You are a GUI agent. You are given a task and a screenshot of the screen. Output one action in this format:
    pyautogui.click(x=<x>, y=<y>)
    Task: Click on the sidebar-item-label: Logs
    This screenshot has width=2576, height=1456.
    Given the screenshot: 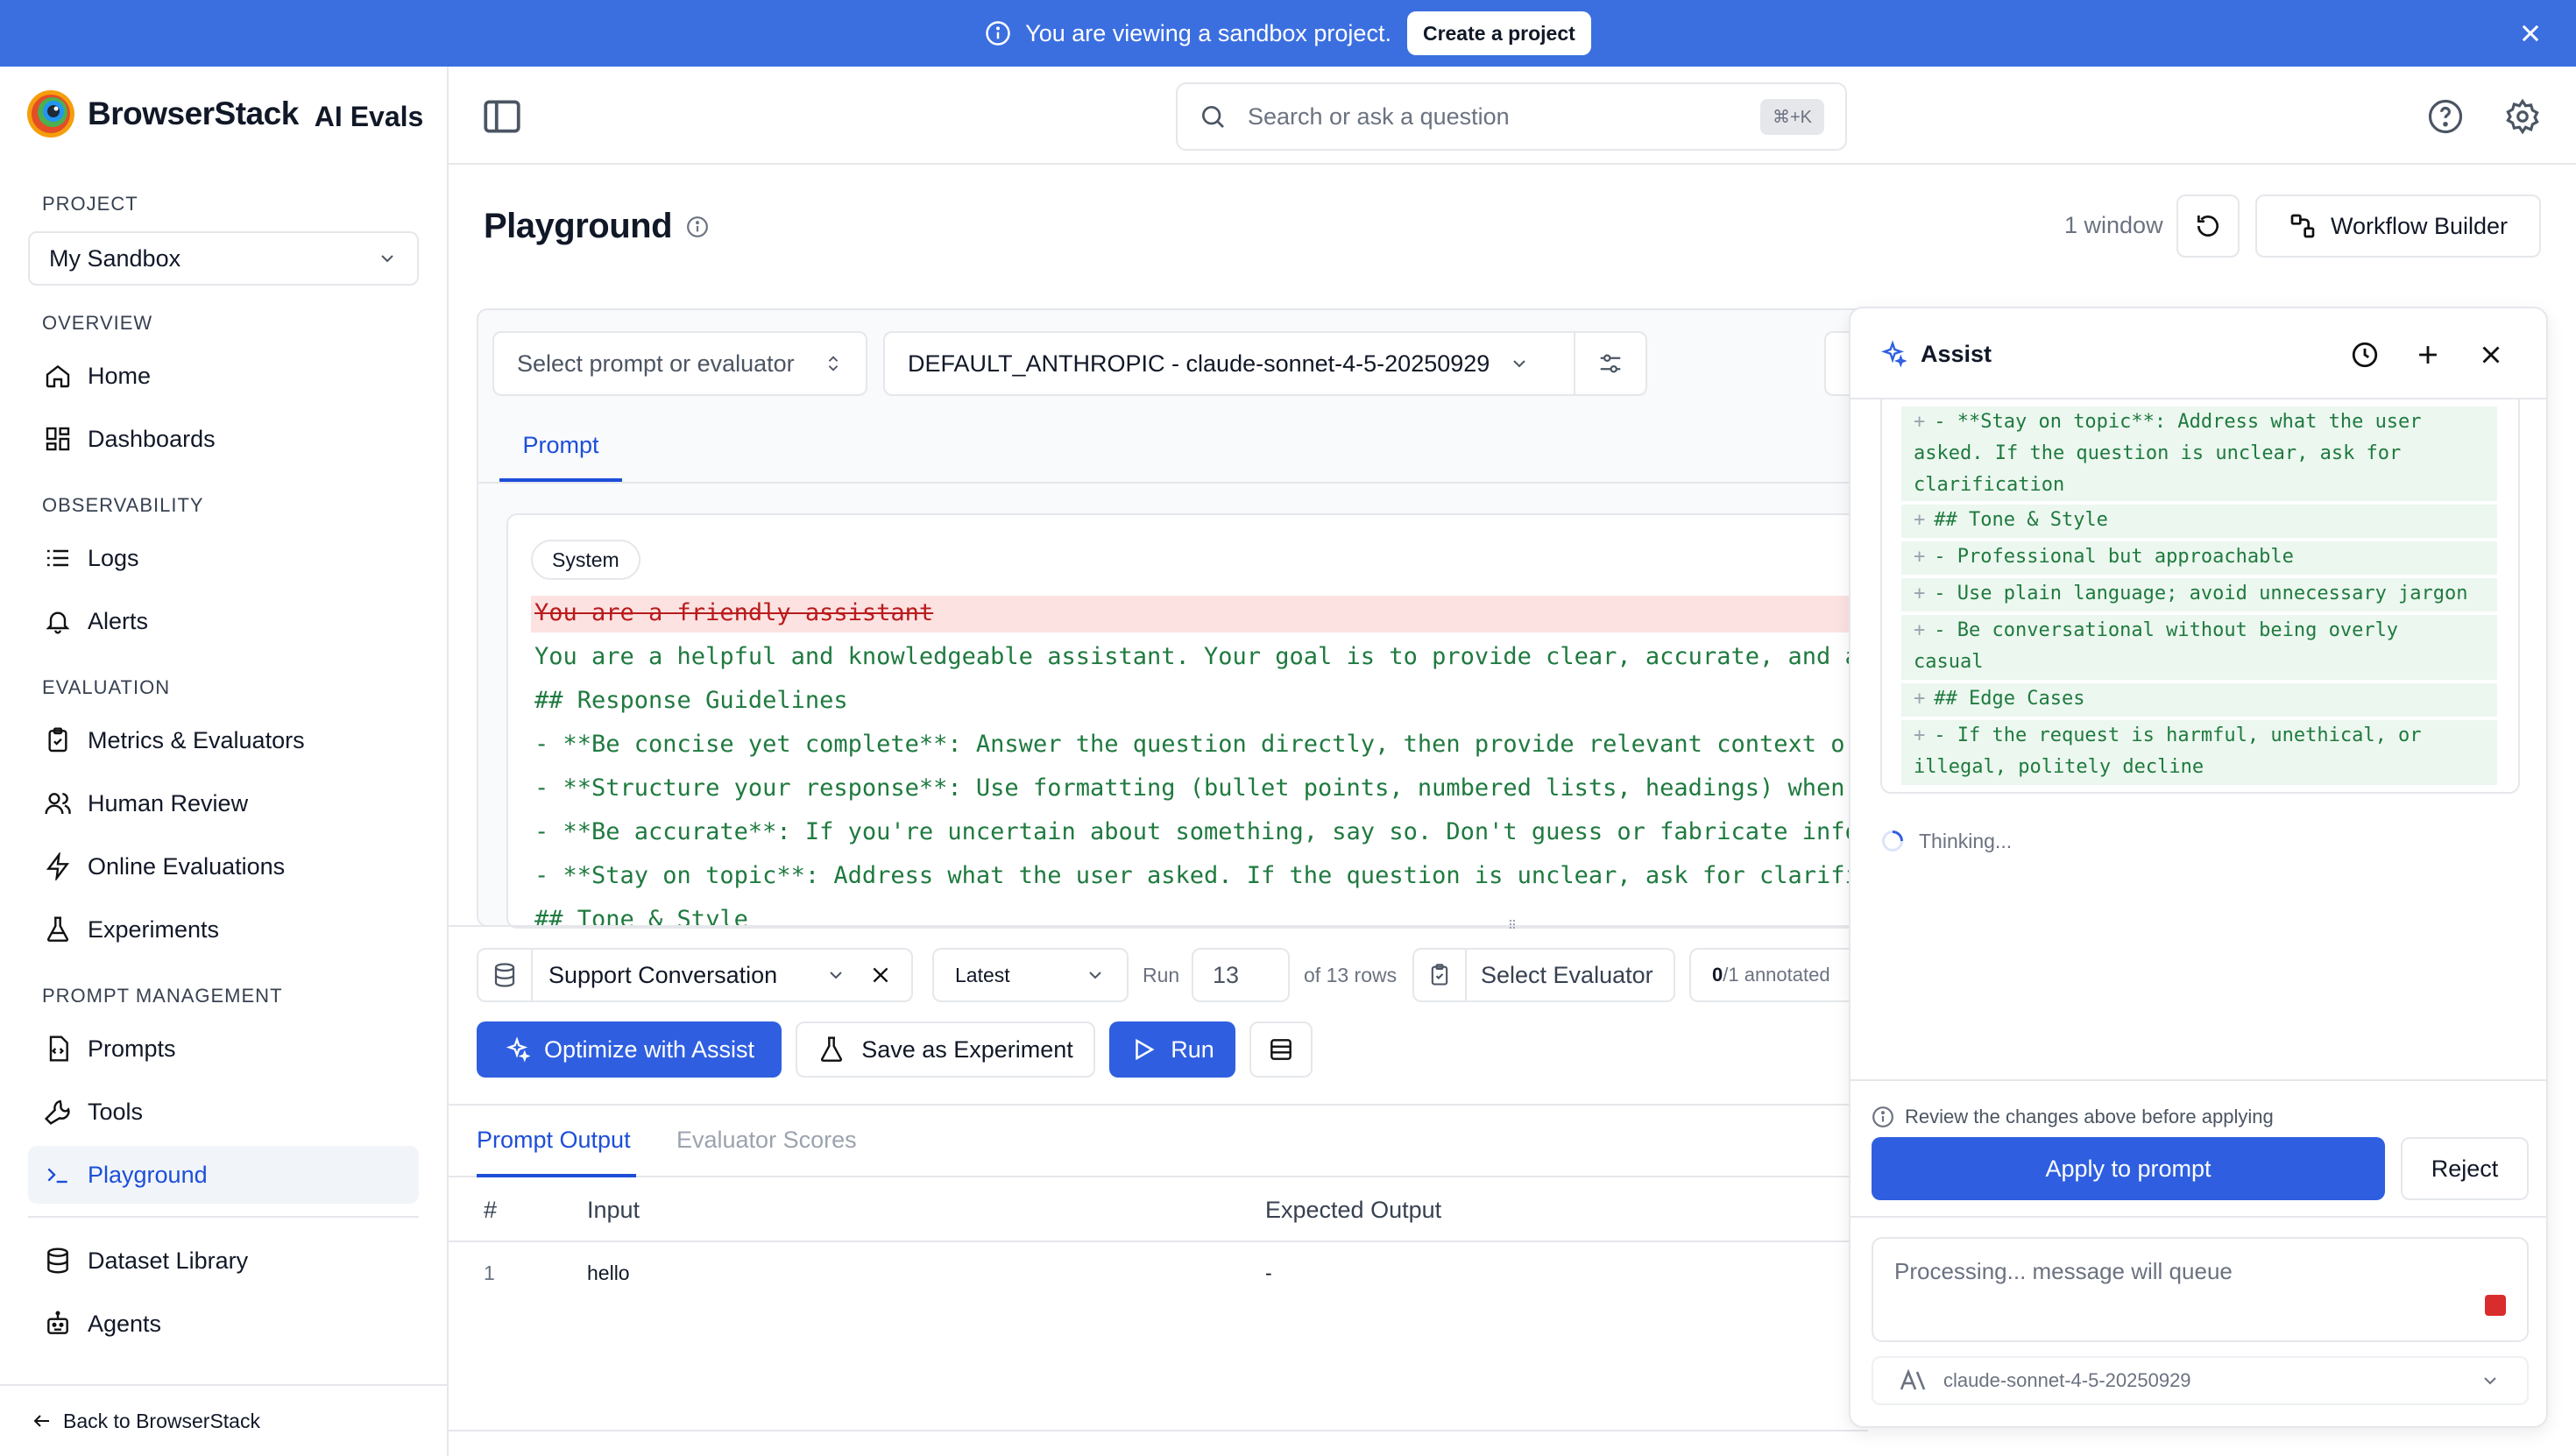 What is the action you would take?
    pyautogui.click(x=113, y=557)
    